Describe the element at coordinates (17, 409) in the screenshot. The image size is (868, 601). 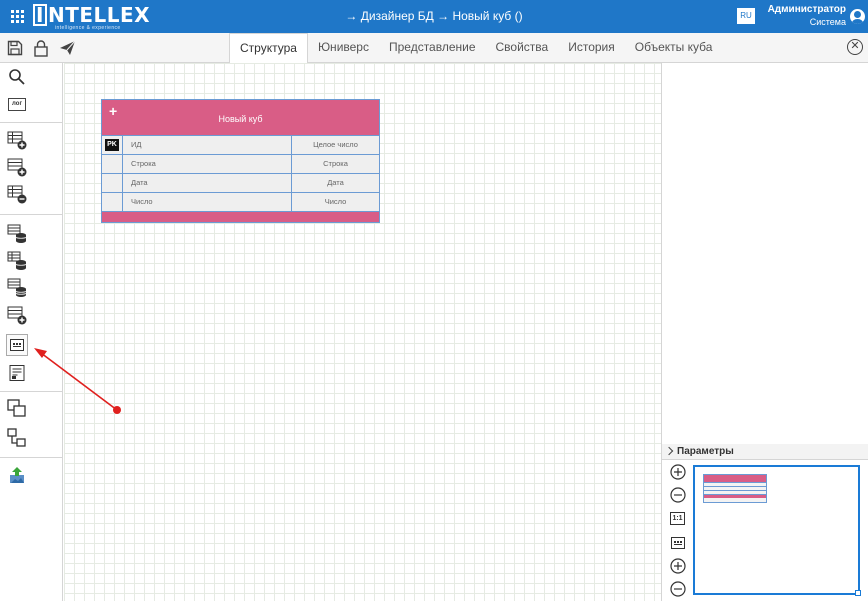
I see `copy-icon` at that location.